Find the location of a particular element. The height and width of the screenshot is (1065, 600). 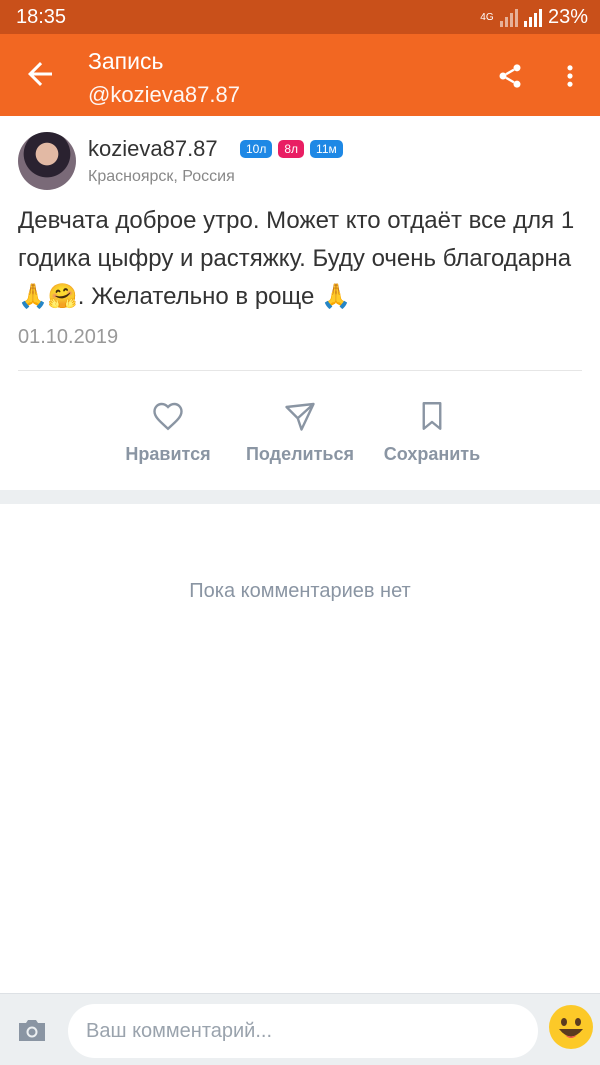

empty-comments-text: Пока комментариев нет is located at coordinates (300, 591).